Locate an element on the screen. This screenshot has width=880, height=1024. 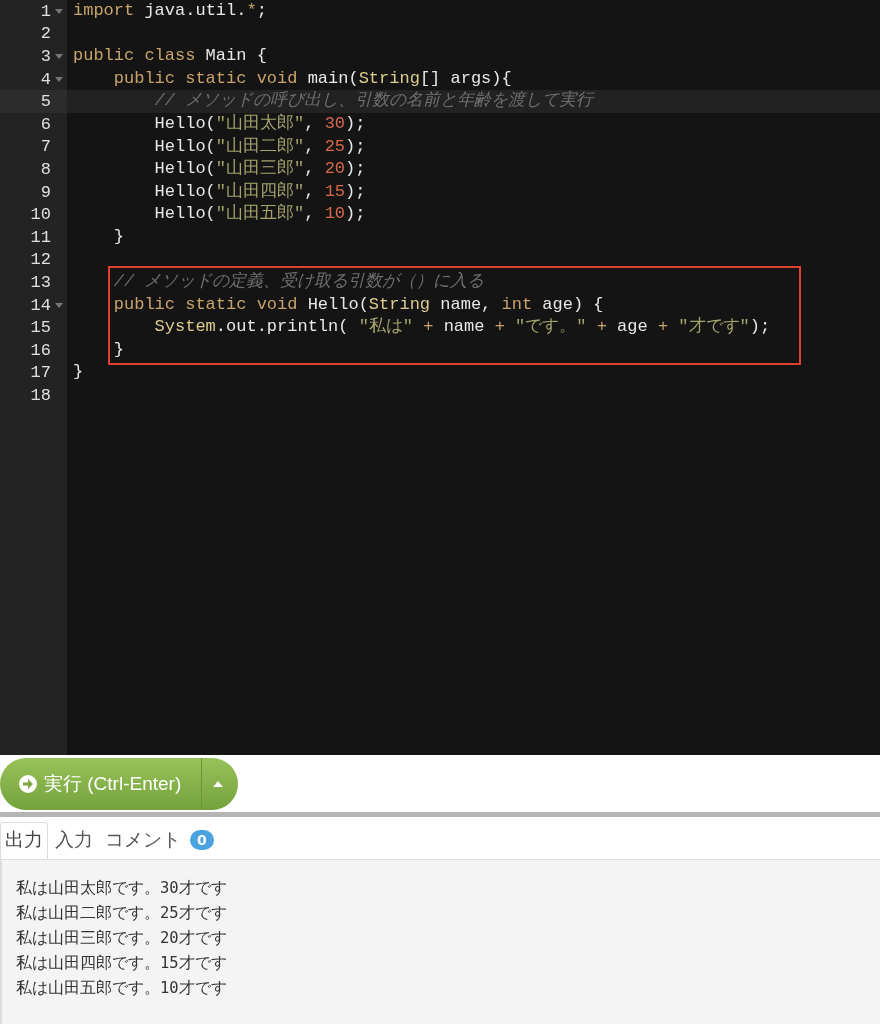
tab: 出力 is located at coordinates (24, 840).